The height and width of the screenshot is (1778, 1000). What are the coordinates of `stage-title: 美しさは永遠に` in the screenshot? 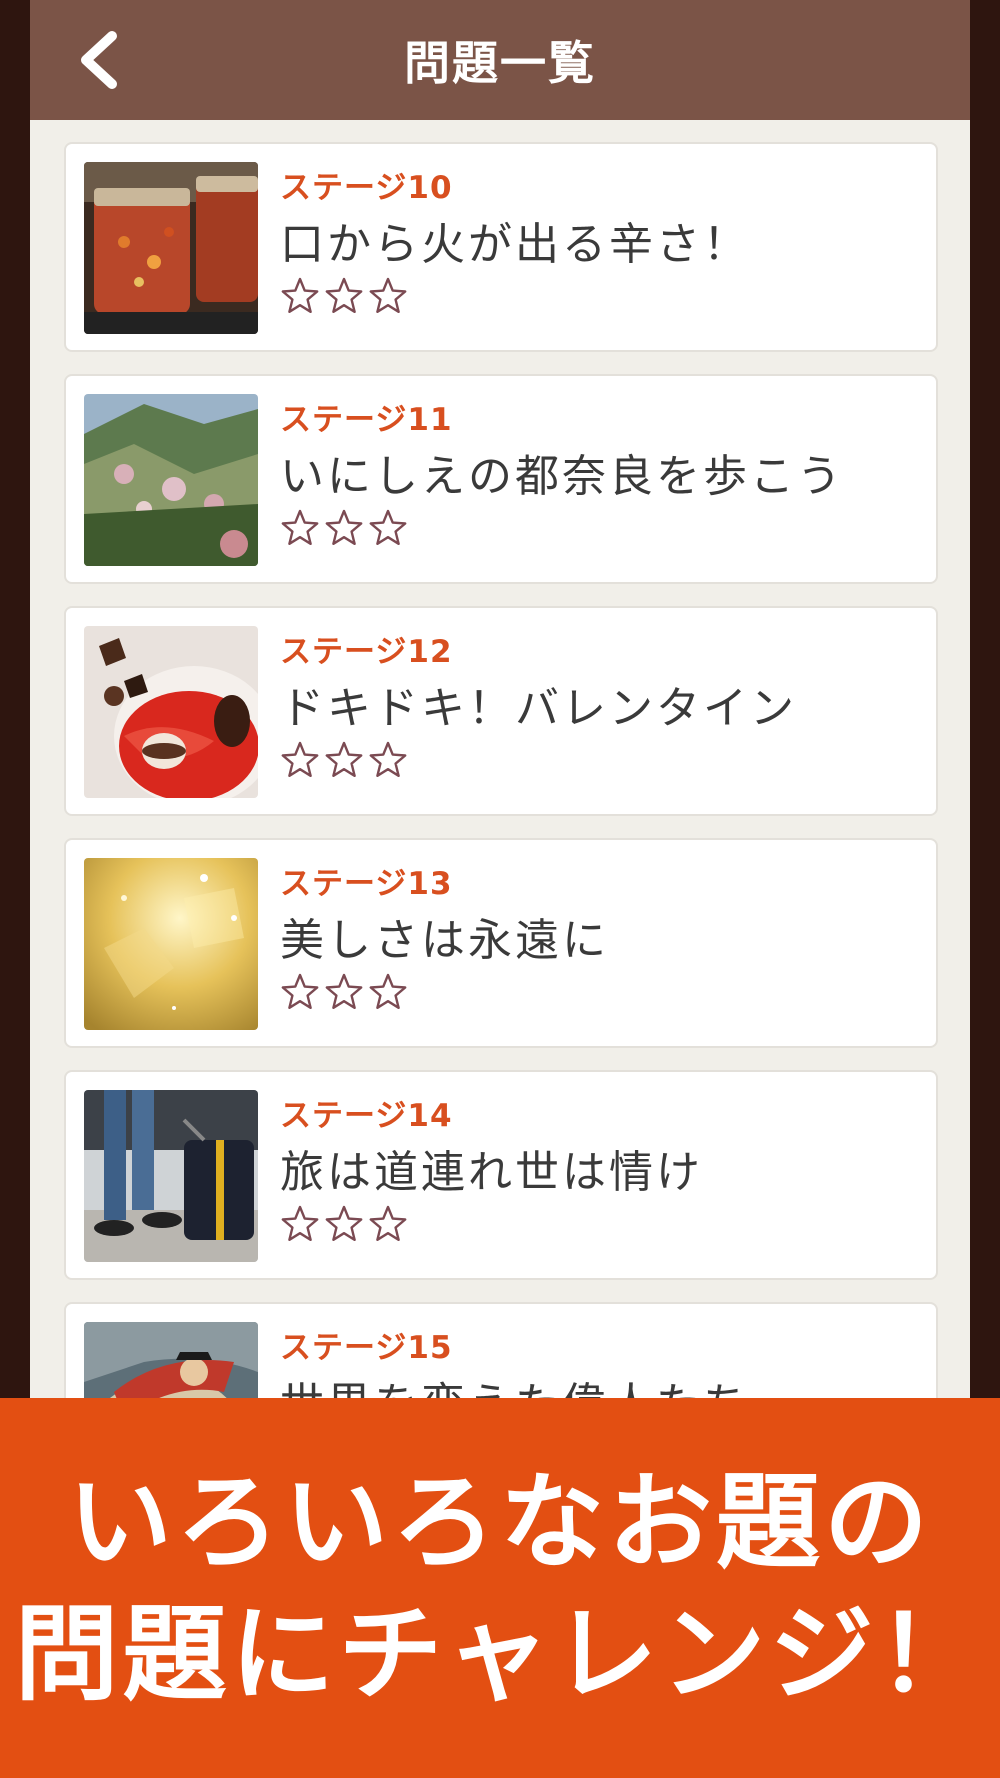 It's located at (444, 940).